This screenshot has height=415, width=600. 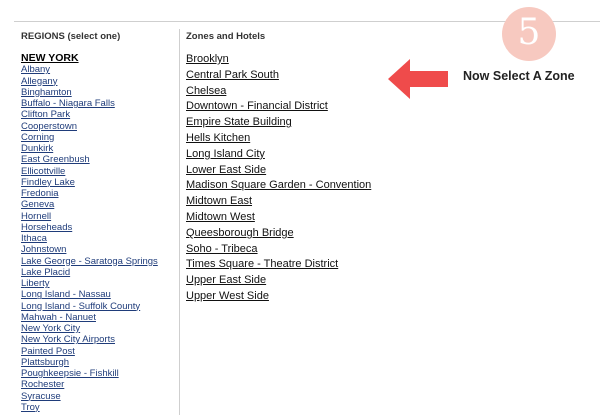 What do you see at coordinates (98, 159) in the screenshot?
I see `region-list-item: East Greenbush` at bounding box center [98, 159].